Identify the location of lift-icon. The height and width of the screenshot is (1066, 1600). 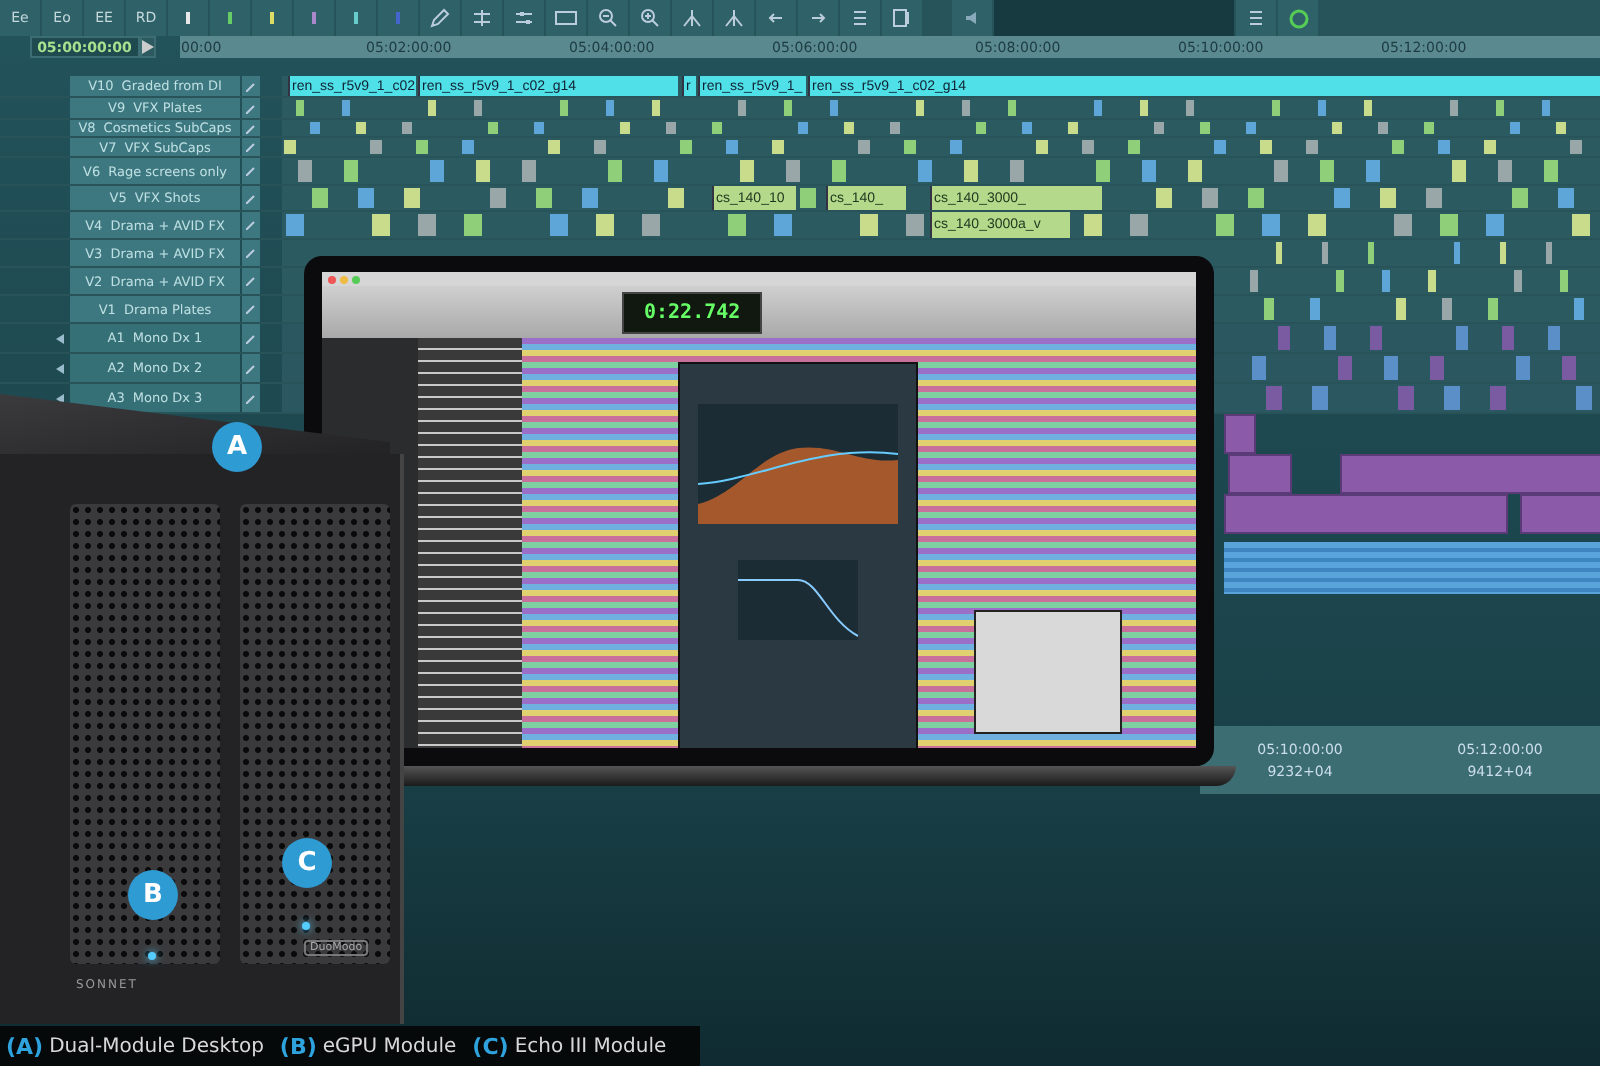
(482, 18).